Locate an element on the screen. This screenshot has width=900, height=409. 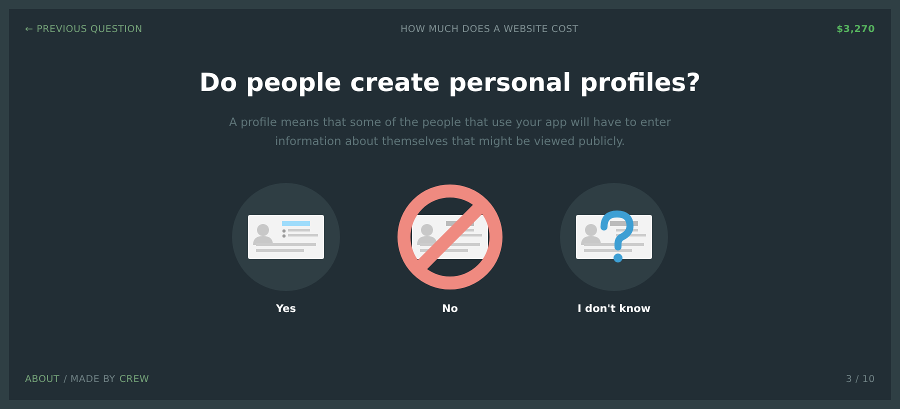
answer-option: No is located at coordinates (450, 249).